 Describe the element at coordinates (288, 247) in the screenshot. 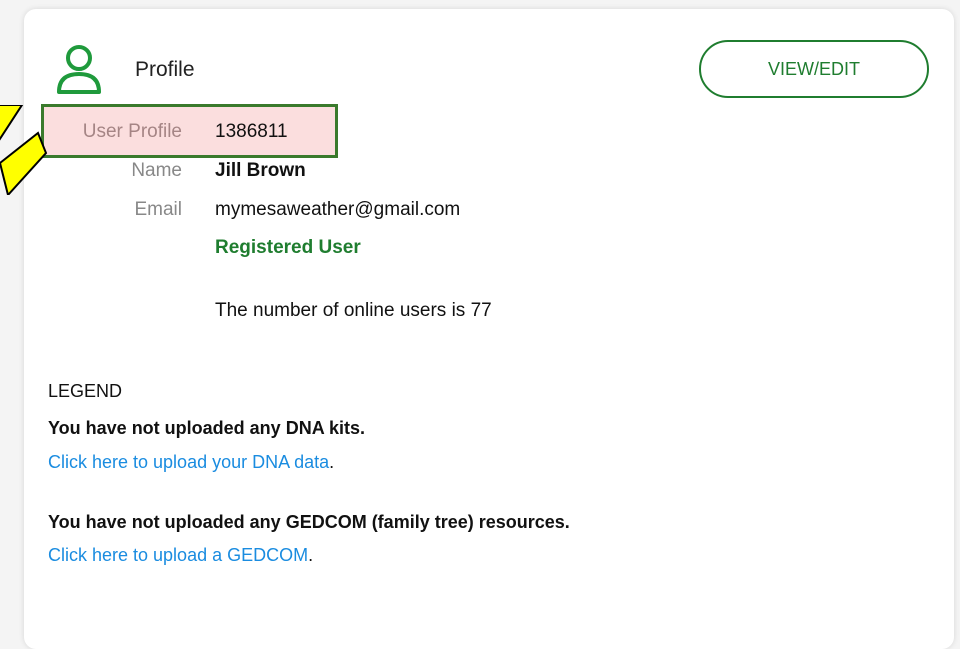

I see `status-text: Registered User` at that location.